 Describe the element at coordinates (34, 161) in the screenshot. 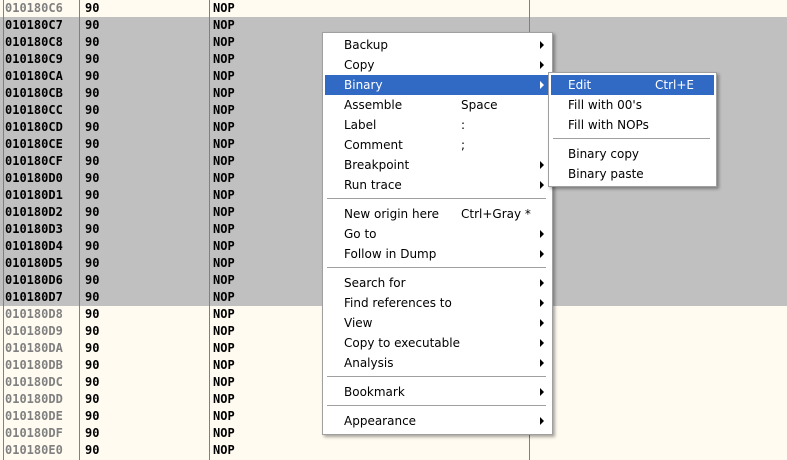

I see `address-cell: 010180CF` at that location.